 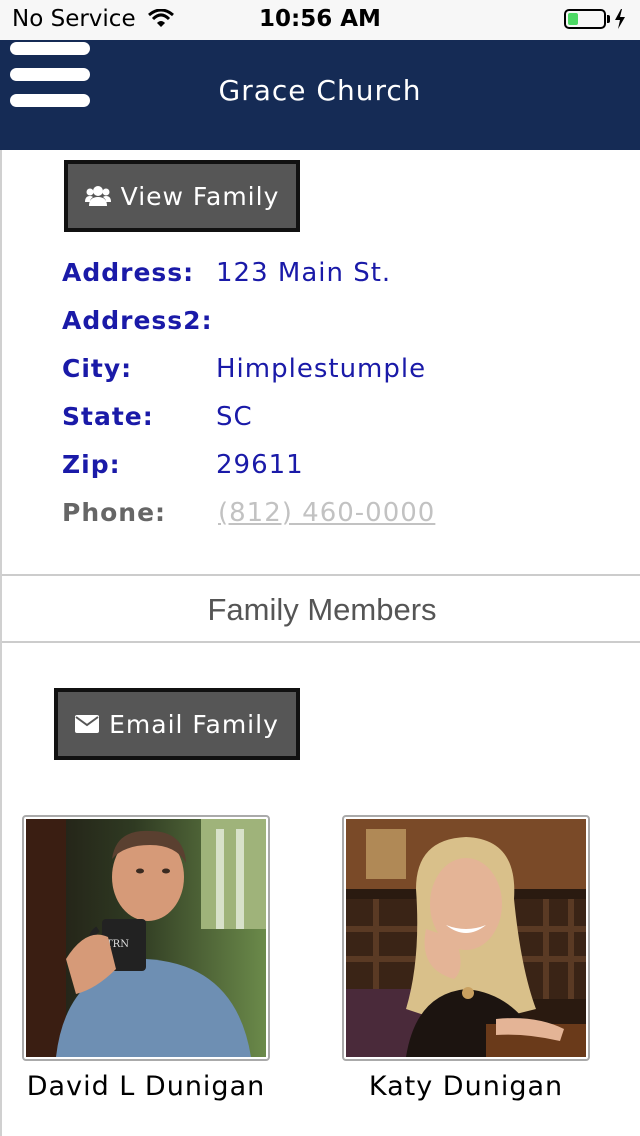 I want to click on member-avatar-photo: TRN, so click(x=146, y=938).